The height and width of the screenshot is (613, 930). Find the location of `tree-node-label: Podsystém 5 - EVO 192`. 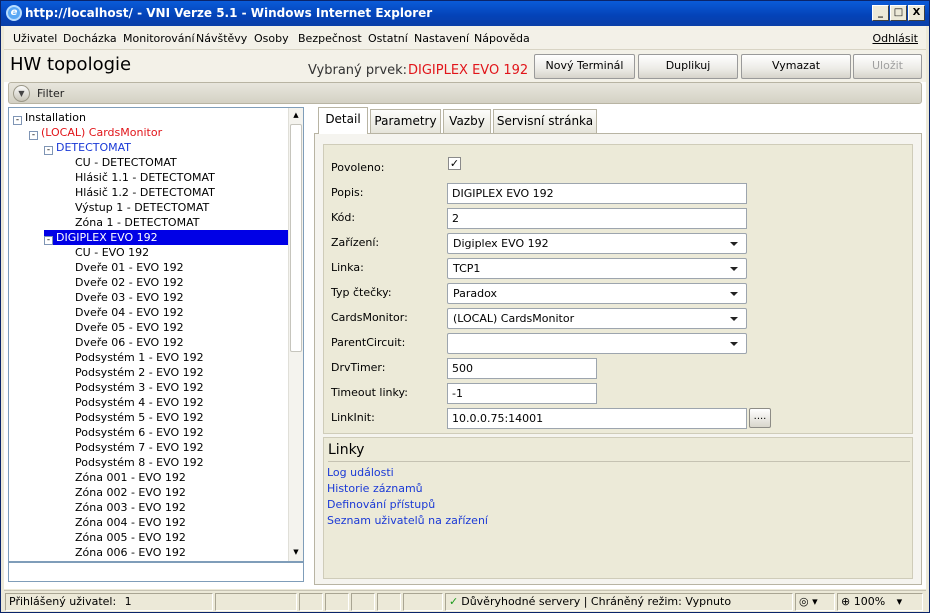

tree-node-label: Podsystém 5 - EVO 192 is located at coordinates (139, 417).